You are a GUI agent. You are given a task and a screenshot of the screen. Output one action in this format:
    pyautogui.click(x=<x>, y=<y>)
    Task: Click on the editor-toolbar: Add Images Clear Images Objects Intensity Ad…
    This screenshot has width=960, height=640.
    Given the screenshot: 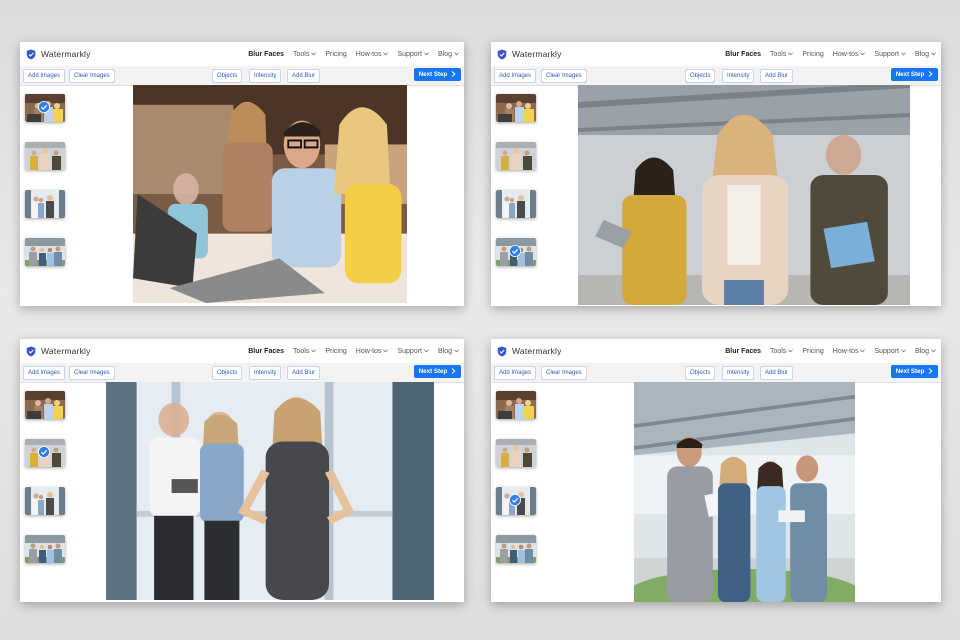 What is the action you would take?
    pyautogui.click(x=242, y=76)
    